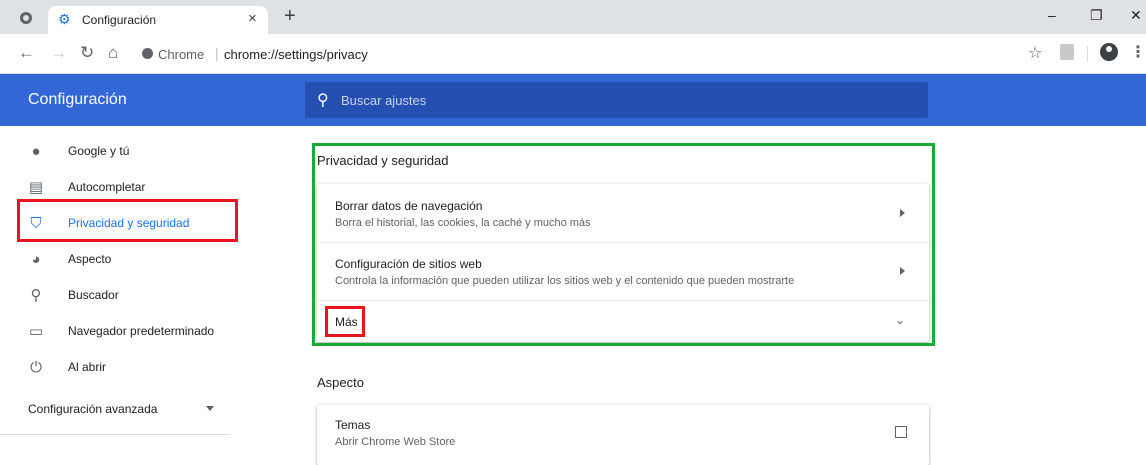 This screenshot has height=465, width=1146. I want to click on home-icon: ⌂, so click(113, 53).